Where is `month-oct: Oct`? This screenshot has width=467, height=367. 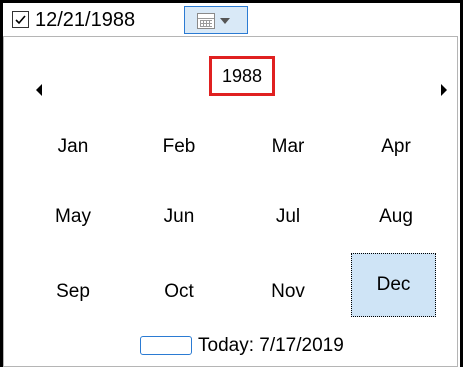
month-oct: Oct is located at coordinates (179, 292).